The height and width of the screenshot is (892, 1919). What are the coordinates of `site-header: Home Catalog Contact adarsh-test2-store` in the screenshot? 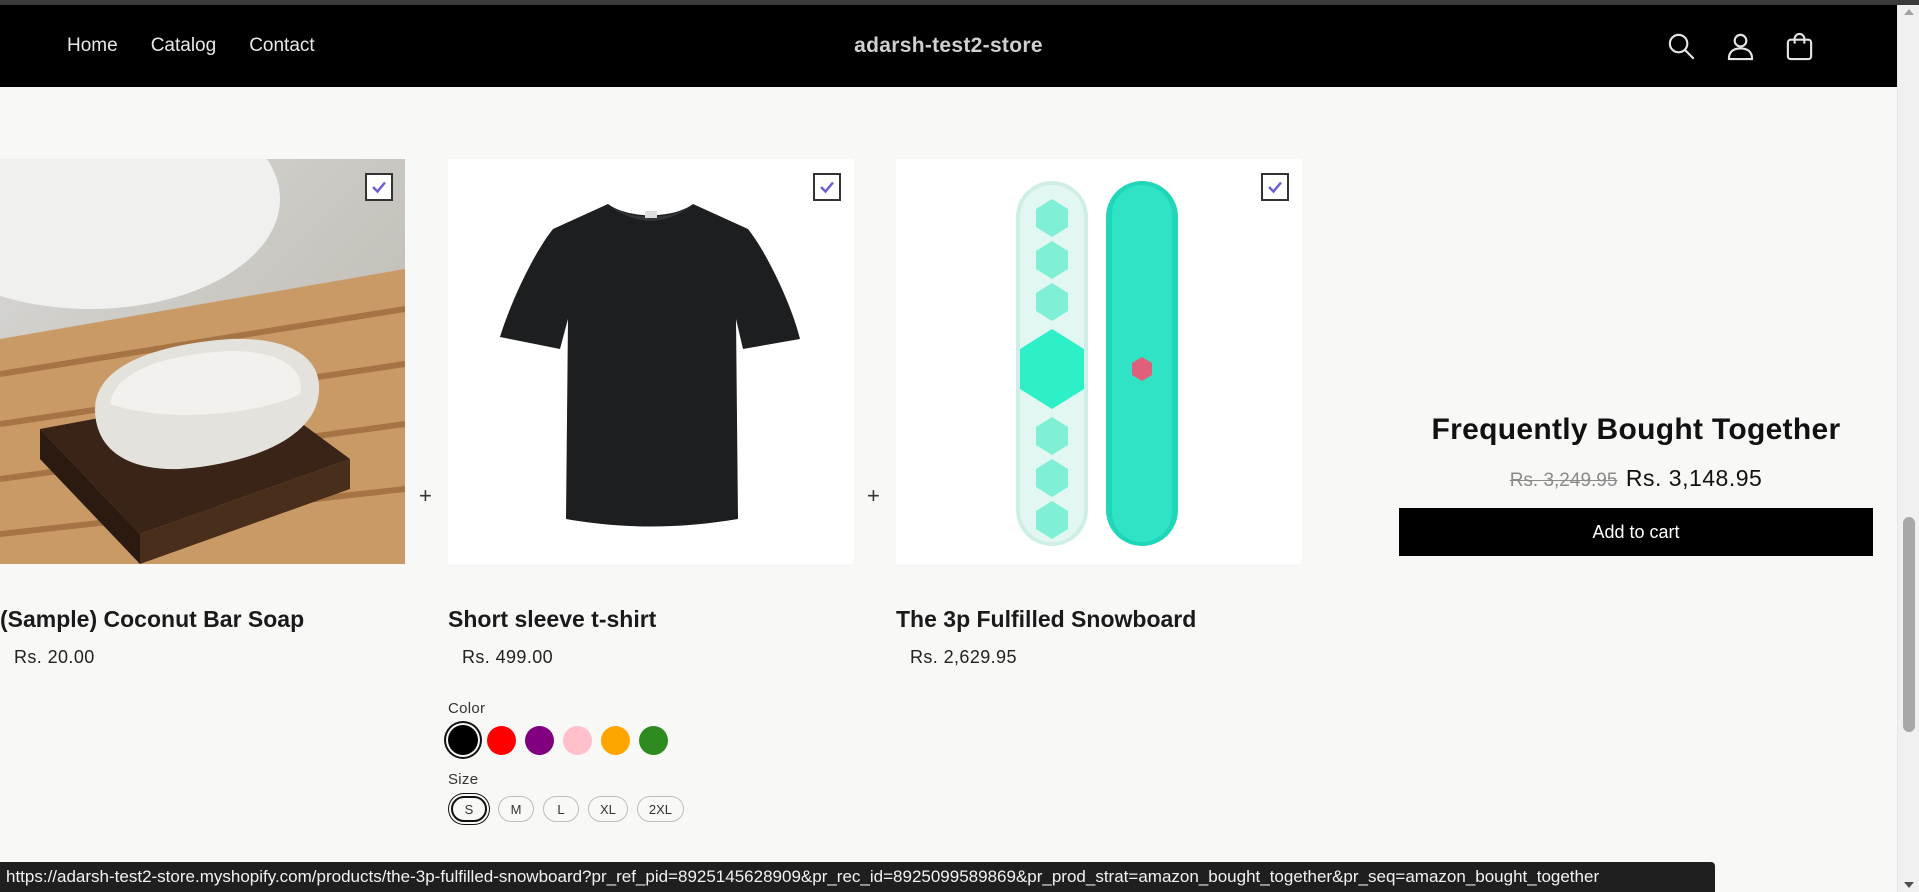 It's located at (948, 46).